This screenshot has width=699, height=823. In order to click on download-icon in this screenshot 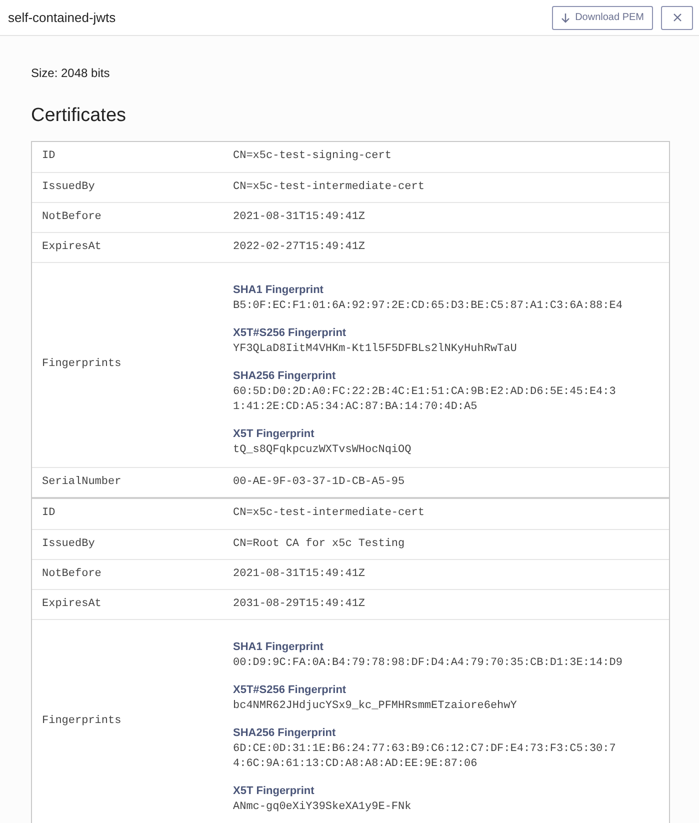, I will do `click(565, 17)`.